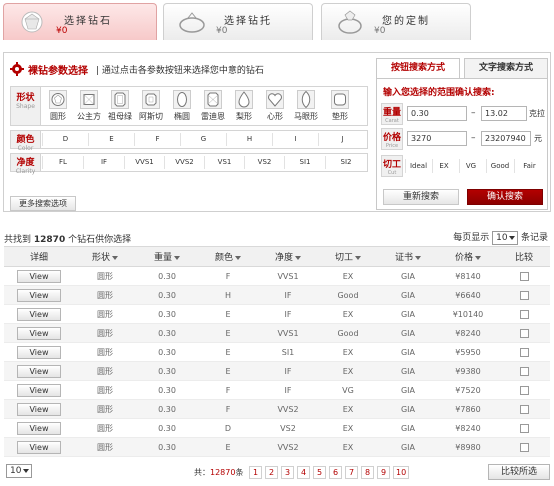 The width and height of the screenshot is (554, 486). Describe the element at coordinates (499, 166) in the screenshot. I see `cut-option: Good` at that location.